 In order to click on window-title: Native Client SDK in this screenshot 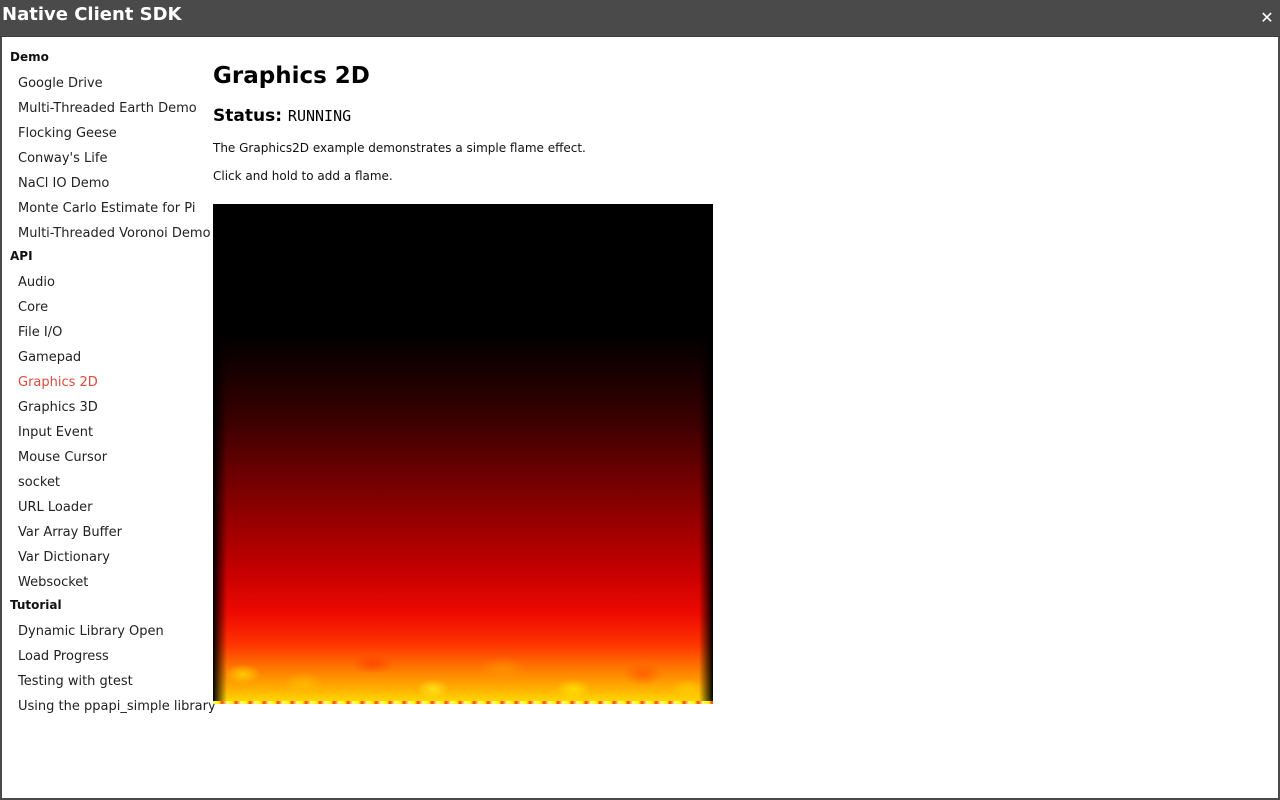, I will do `click(92, 14)`.